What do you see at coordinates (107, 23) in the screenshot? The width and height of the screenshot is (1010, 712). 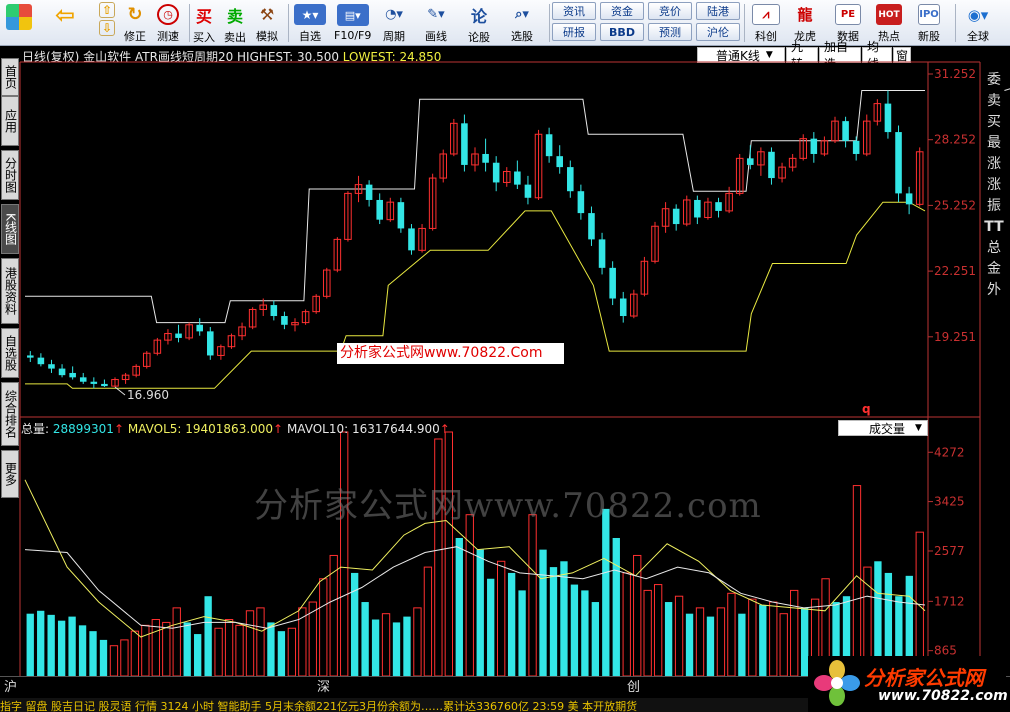 I see `stepper-button: ⇧ ⇩` at bounding box center [107, 23].